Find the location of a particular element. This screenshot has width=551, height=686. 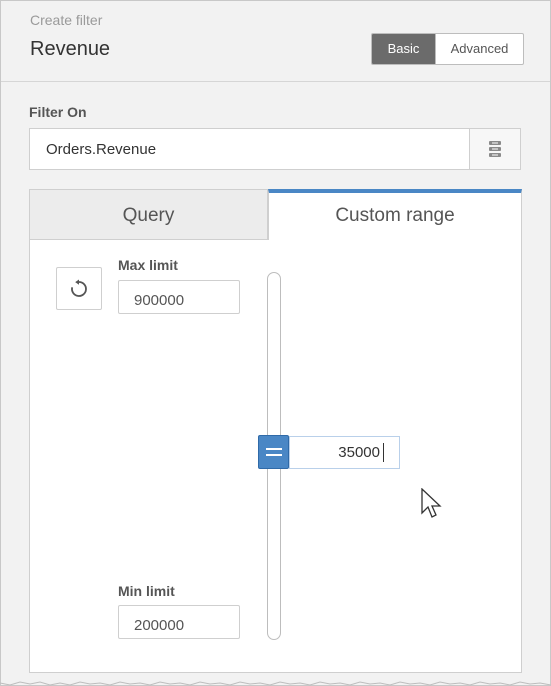

dialog-header: Create filter Revenue Basic Advanced is located at coordinates (275, 41).